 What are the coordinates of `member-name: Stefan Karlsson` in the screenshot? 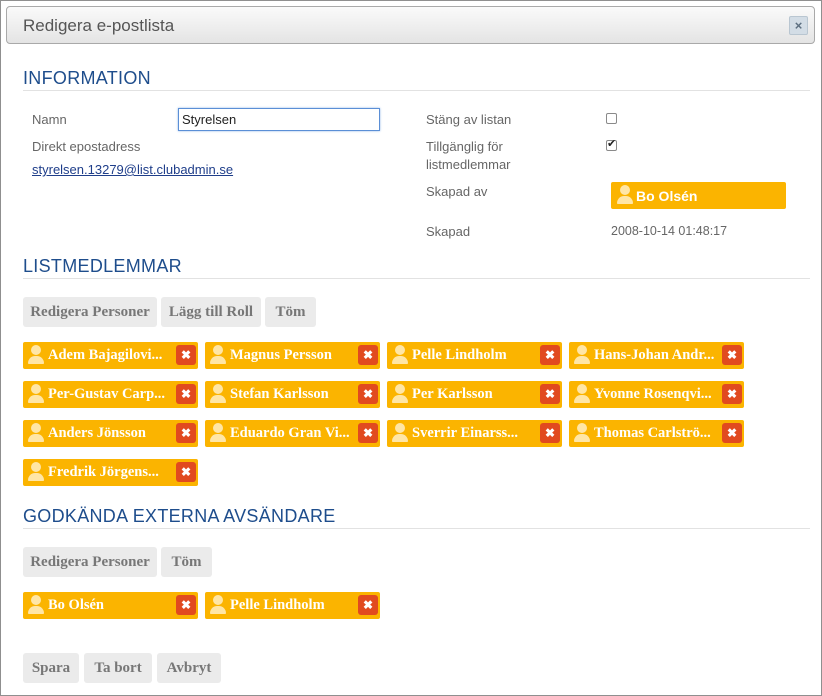 It's located at (279, 394).